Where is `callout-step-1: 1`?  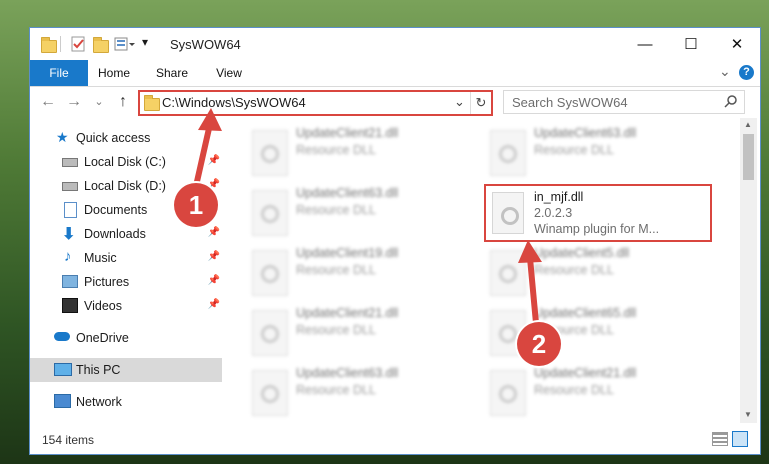 callout-step-1: 1 is located at coordinates (196, 205).